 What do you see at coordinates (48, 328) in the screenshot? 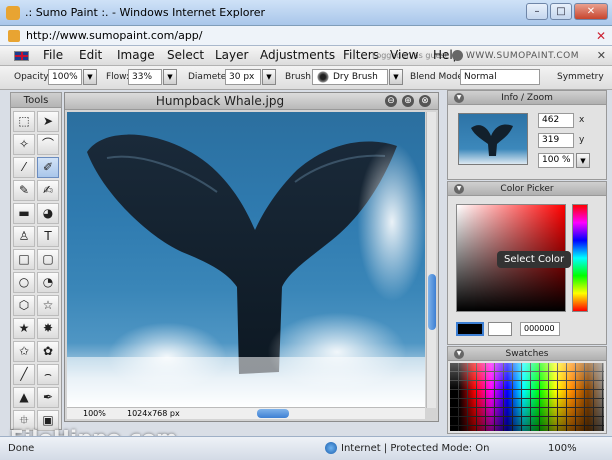
I see `burst-tool-icon: ✸` at bounding box center [48, 328].